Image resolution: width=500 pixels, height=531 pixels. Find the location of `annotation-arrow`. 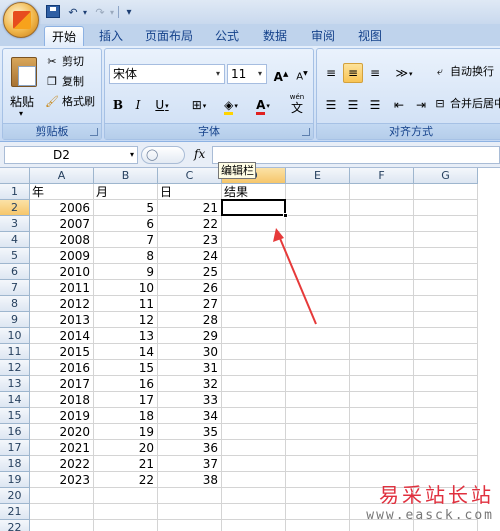

annotation-arrow is located at coordinates (295, 276).